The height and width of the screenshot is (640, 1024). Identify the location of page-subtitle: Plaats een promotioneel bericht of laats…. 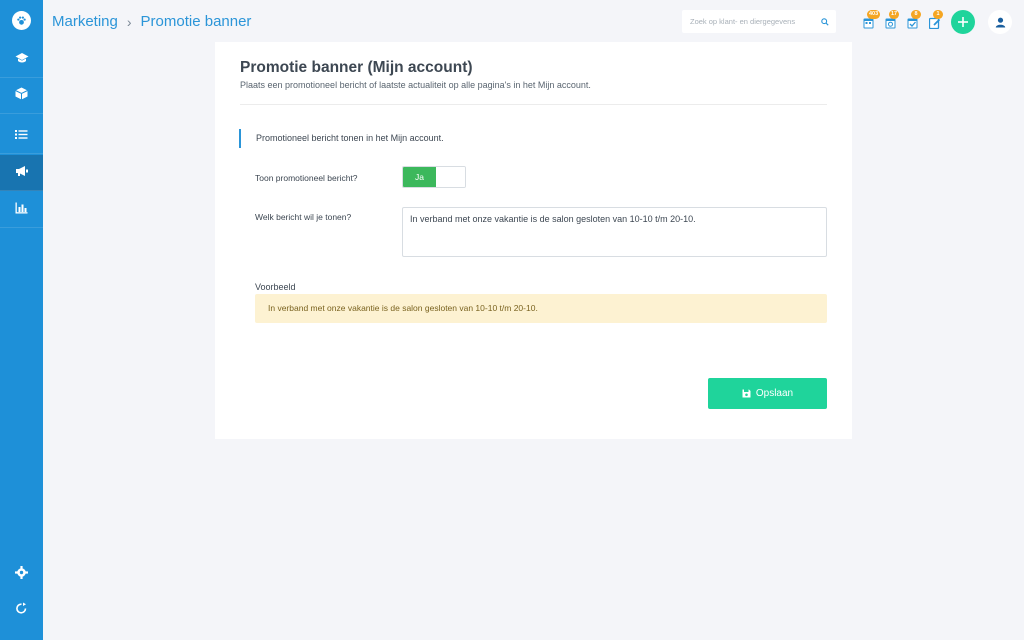
(415, 85).